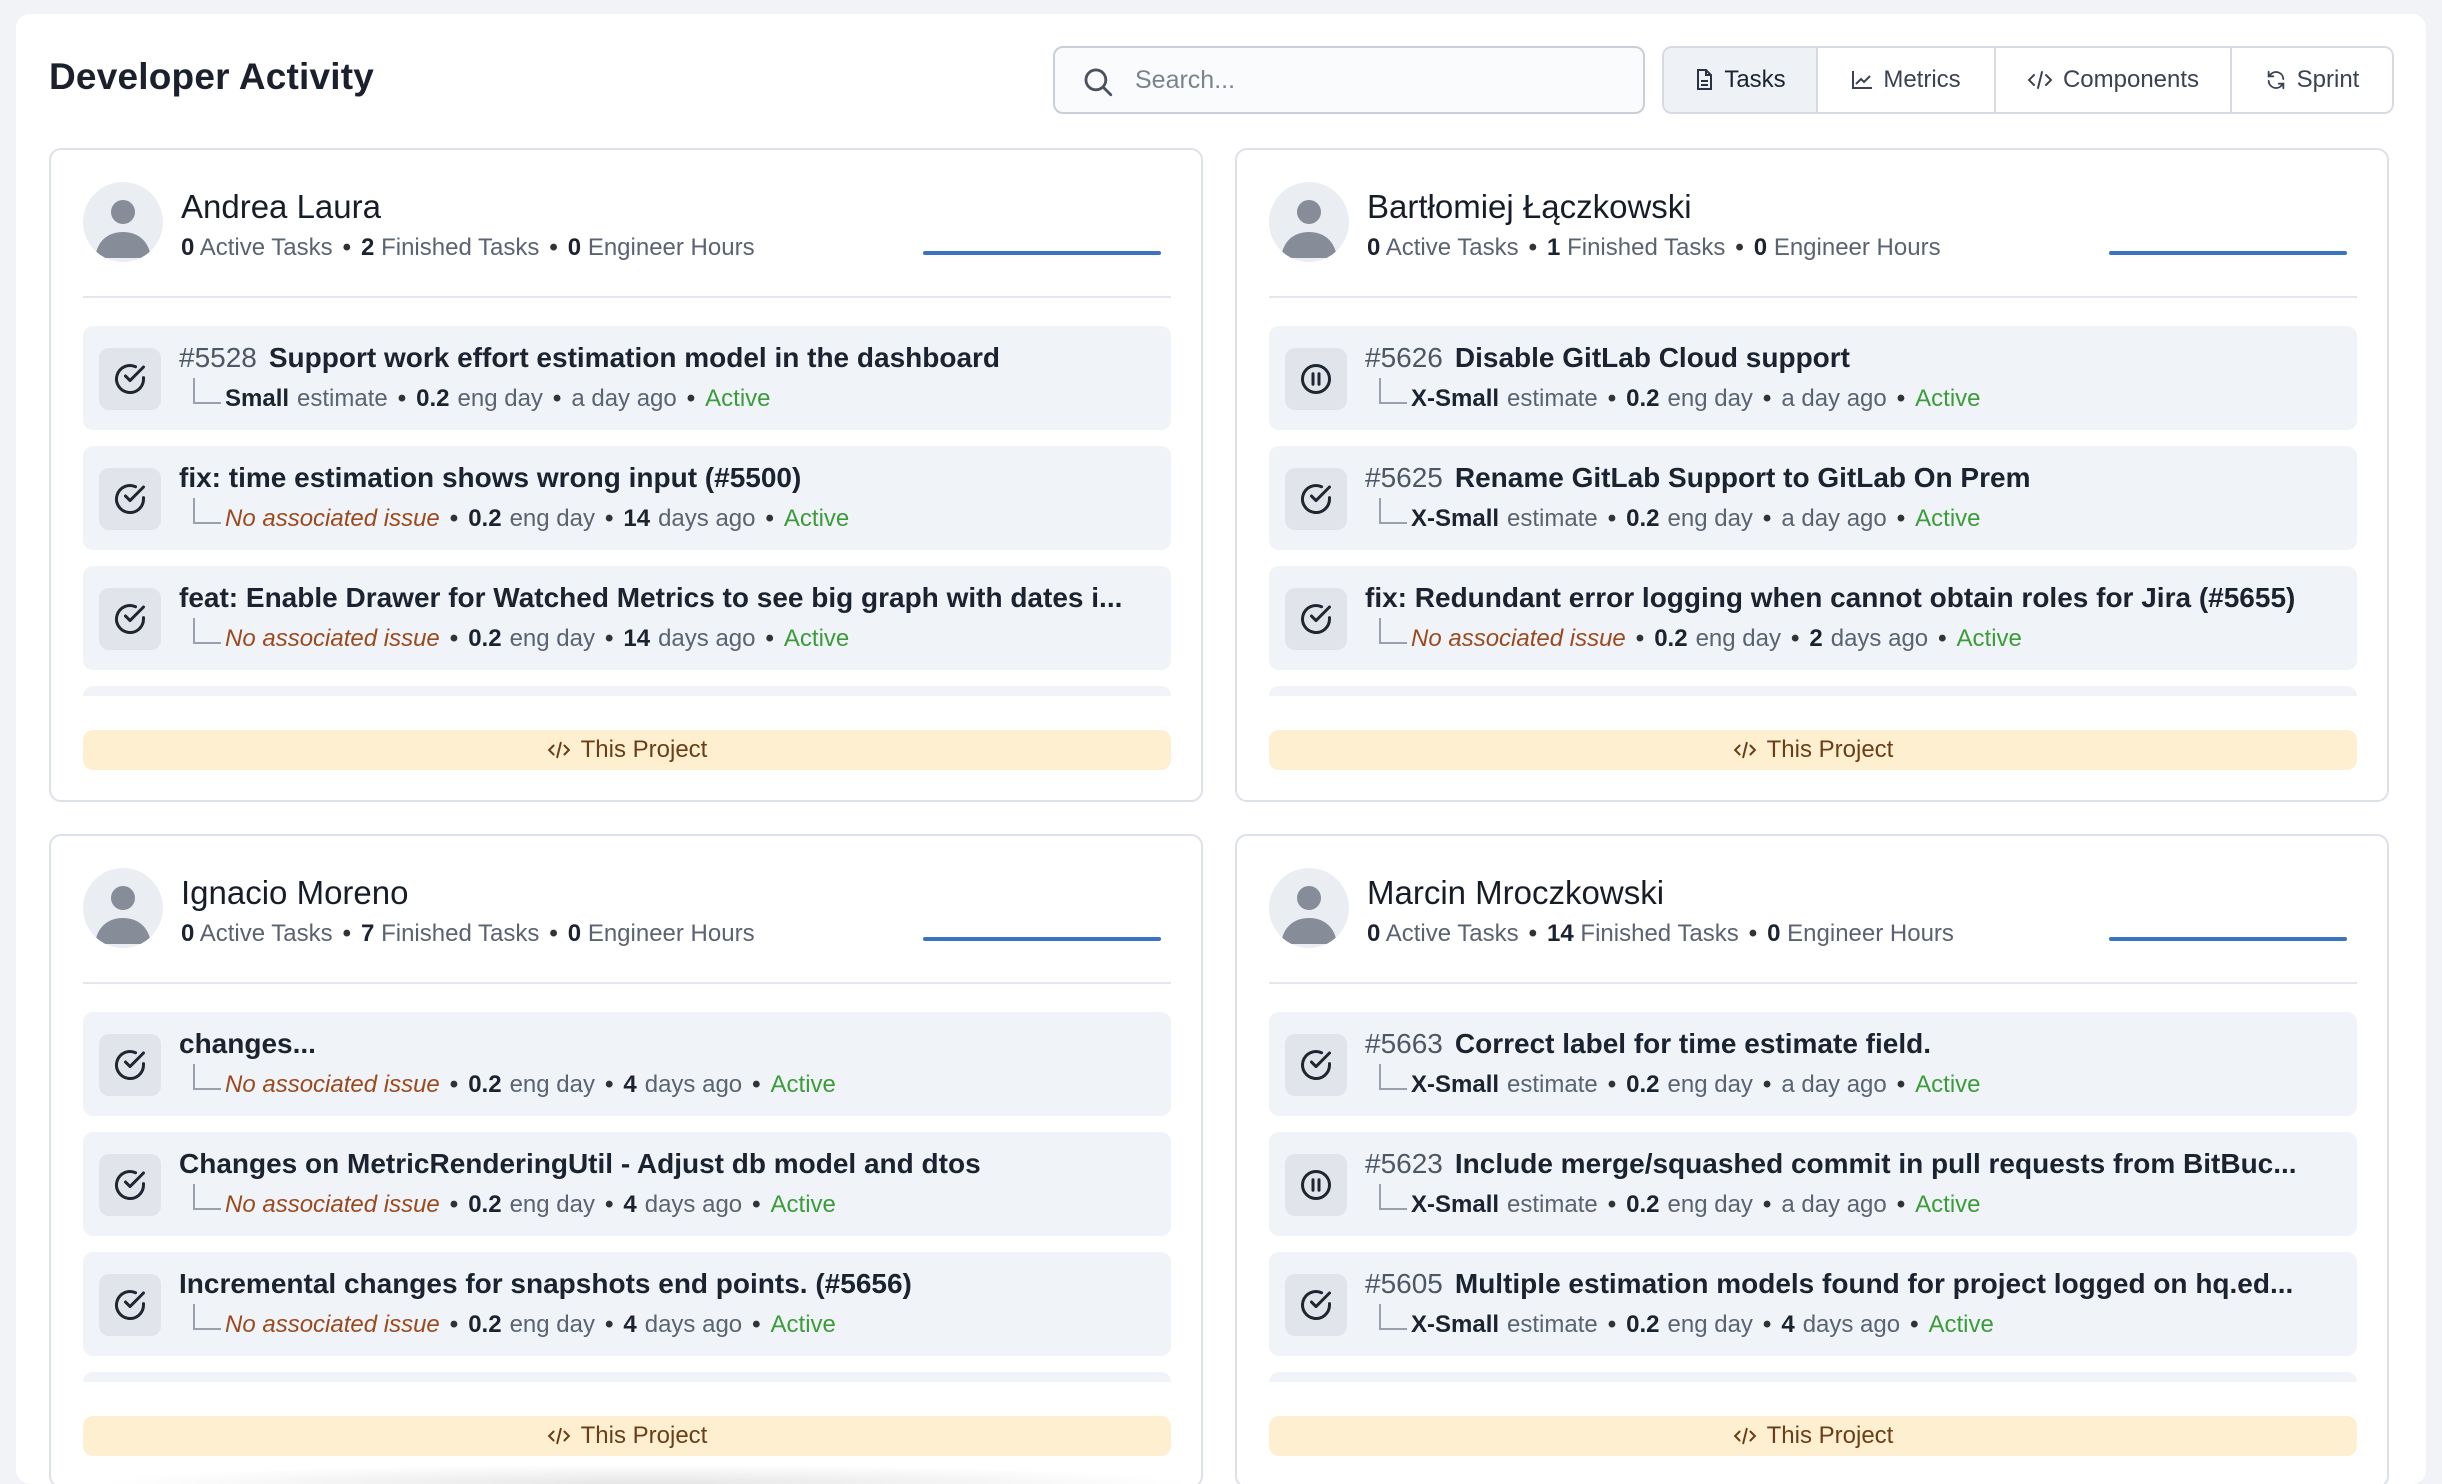 This screenshot has width=2442, height=1484. Describe the element at coordinates (1742, 477) in the screenshot. I see `task-title-text: Rename GitLab Support to GitLab On Prem` at that location.